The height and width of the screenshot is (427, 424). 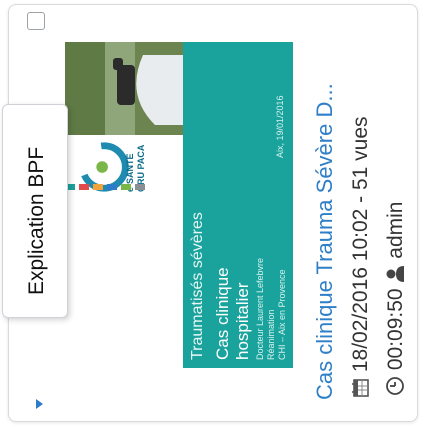 What do you see at coordinates (360, 388) in the screenshot?
I see `calendar-icon` at bounding box center [360, 388].